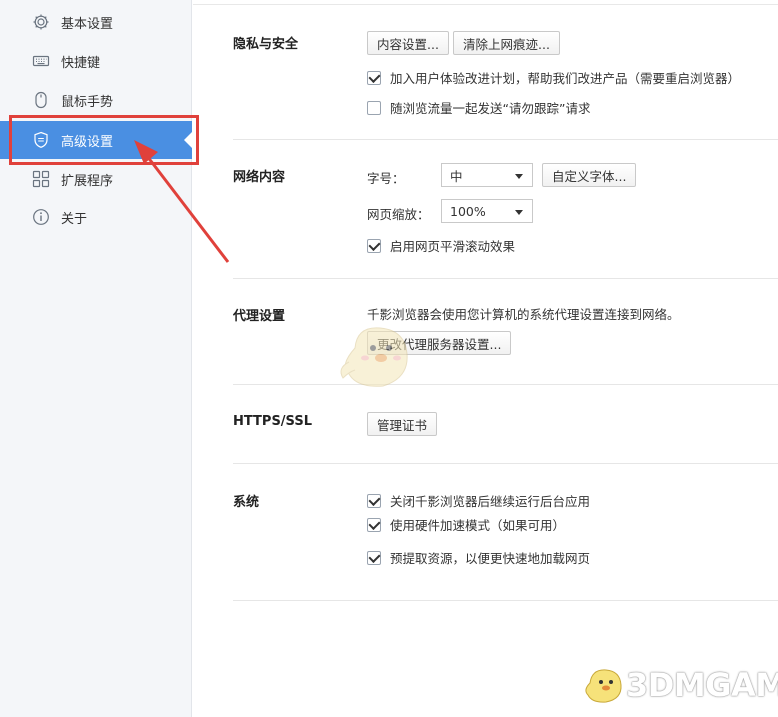 The width and height of the screenshot is (778, 717). What do you see at coordinates (374, 500) in the screenshot?
I see `background-run-checkbox` at bounding box center [374, 500].